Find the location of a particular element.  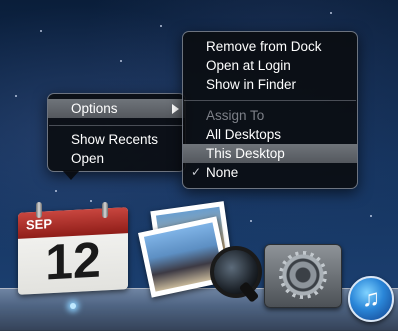

options-menu-item: Options is located at coordinates (116, 108).